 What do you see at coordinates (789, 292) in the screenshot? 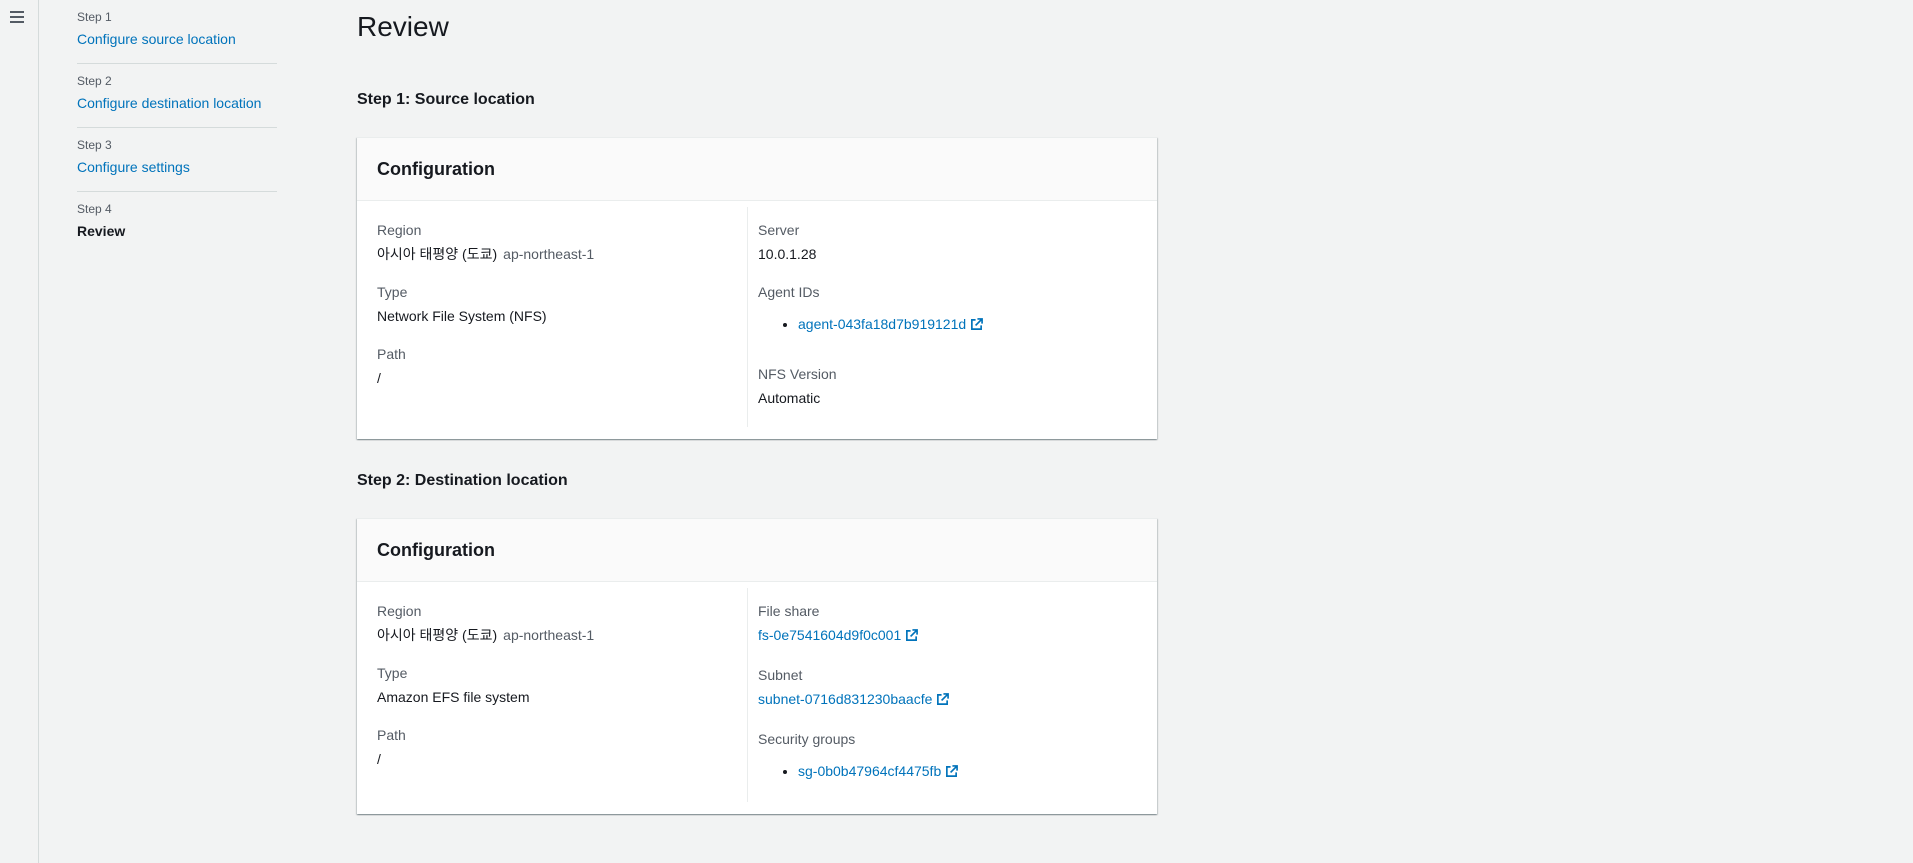
I see `agent-ids-label: Agent IDs` at bounding box center [789, 292].